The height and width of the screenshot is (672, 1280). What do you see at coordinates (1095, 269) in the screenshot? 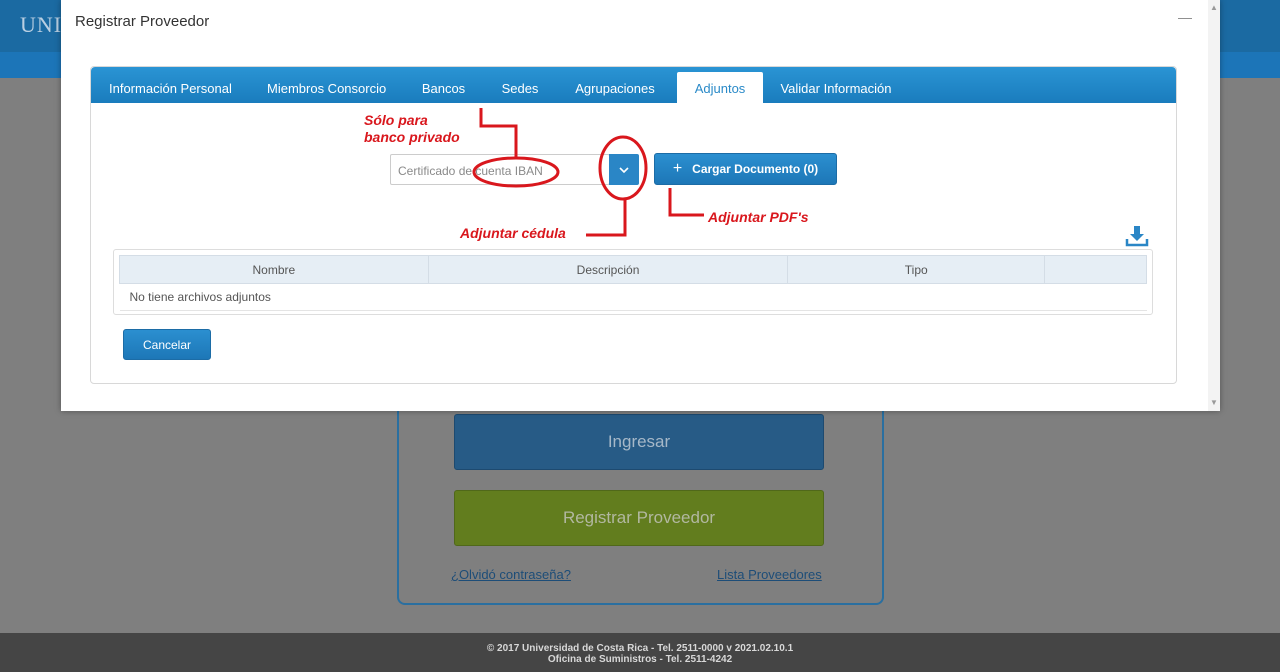
I see `column-header-actions` at bounding box center [1095, 269].